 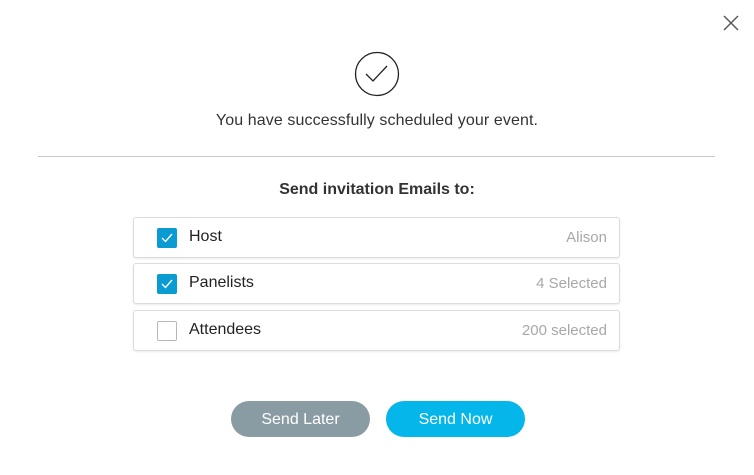 What do you see at coordinates (376, 283) in the screenshot?
I see `recipient-row-panelists: Panelists 4 Selected` at bounding box center [376, 283].